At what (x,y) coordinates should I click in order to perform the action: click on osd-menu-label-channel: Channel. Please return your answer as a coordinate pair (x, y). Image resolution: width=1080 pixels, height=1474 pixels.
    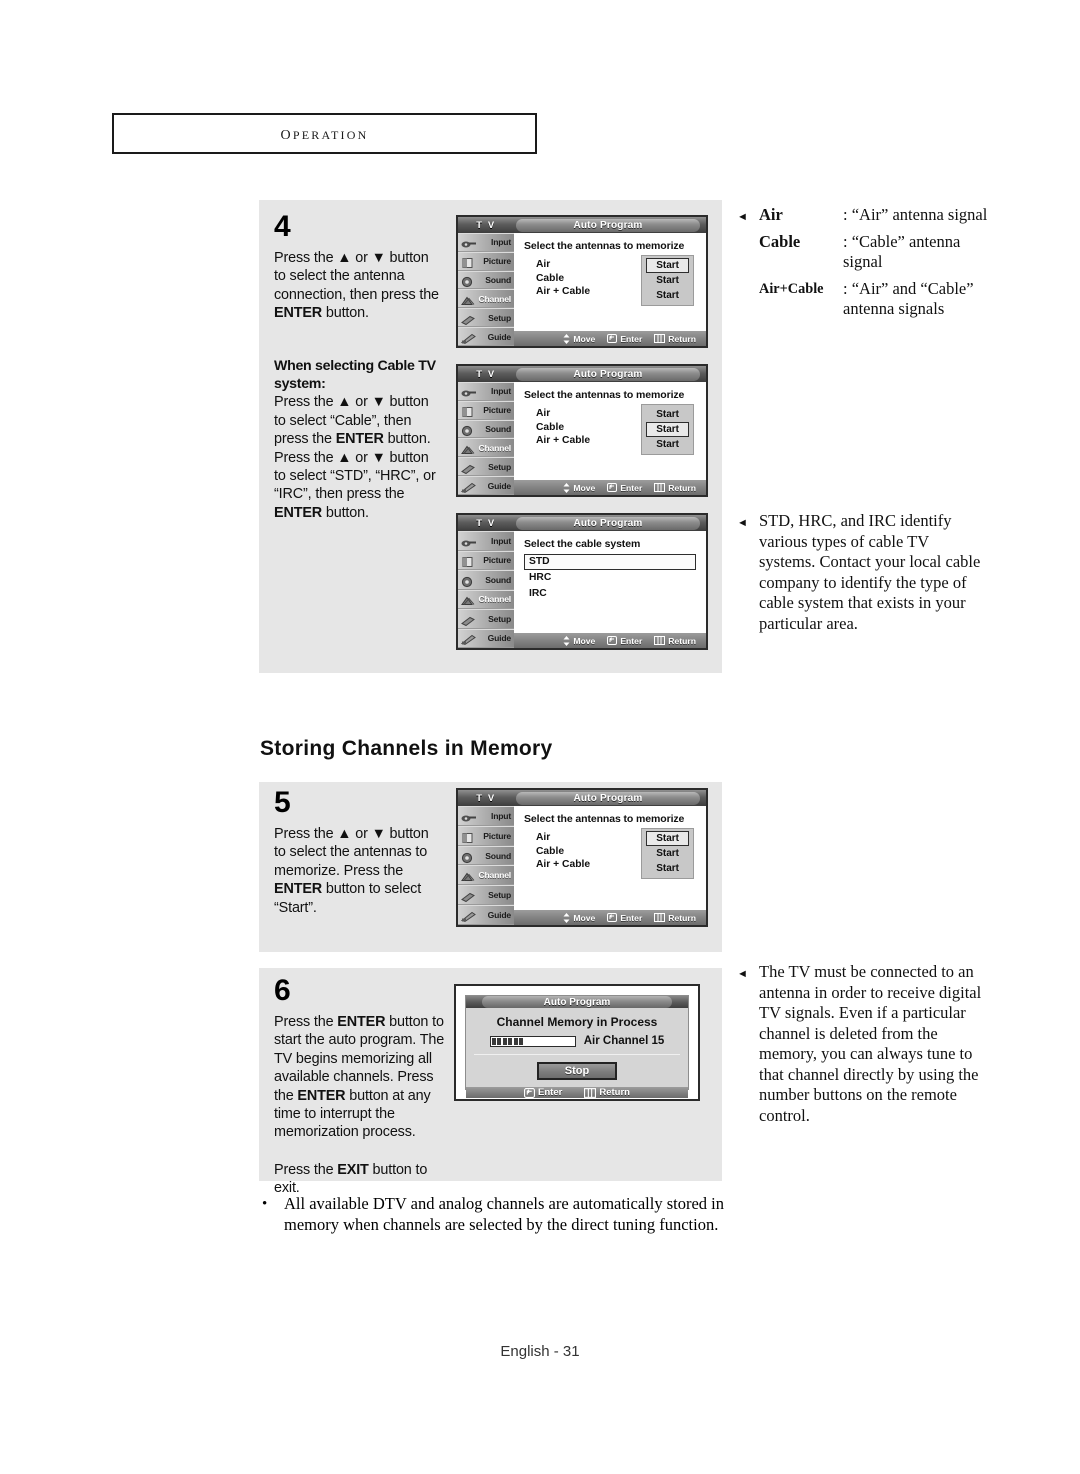
    Looking at the image, I should click on (494, 875).